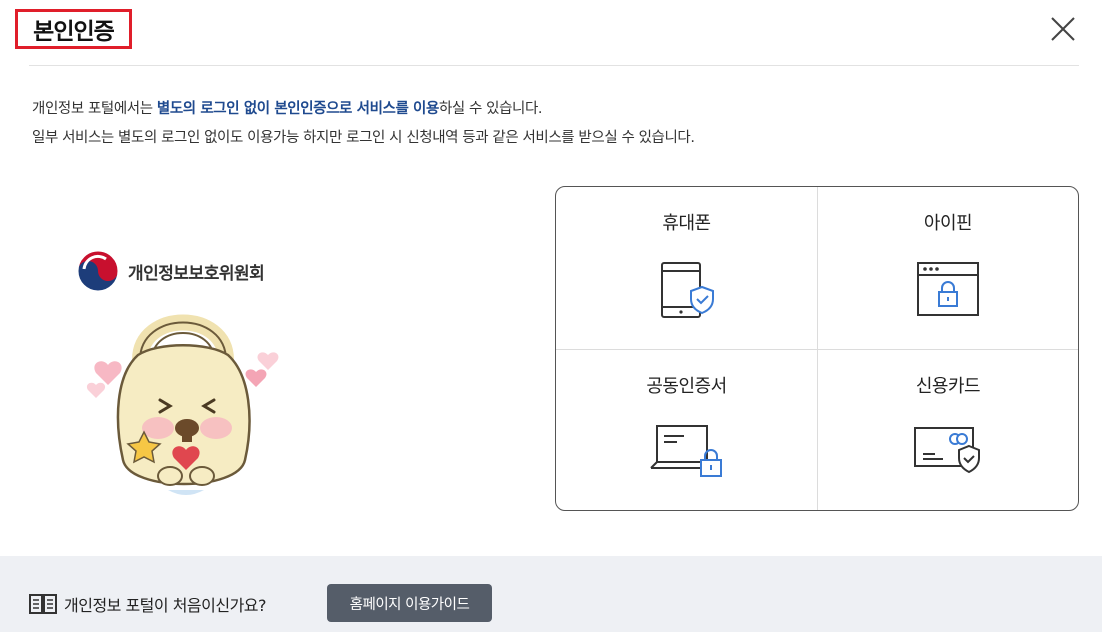 This screenshot has height=632, width=1102. I want to click on auth-method-mobile-label: 휴대폰, so click(686, 223).